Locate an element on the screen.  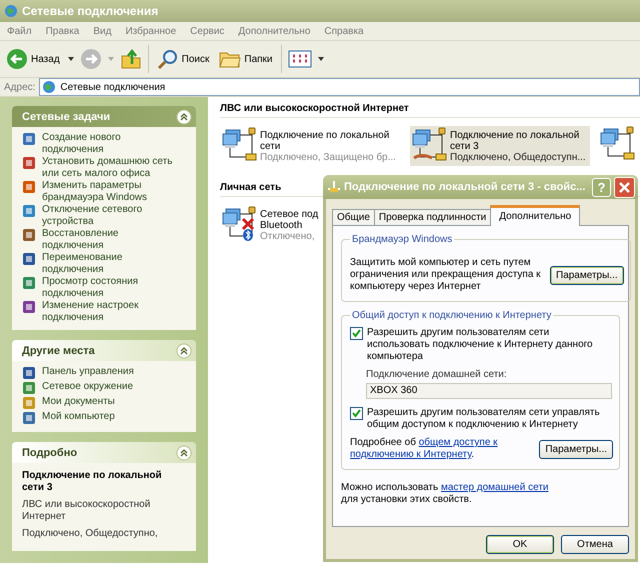
folder-up-icon is located at coordinates (131, 59).